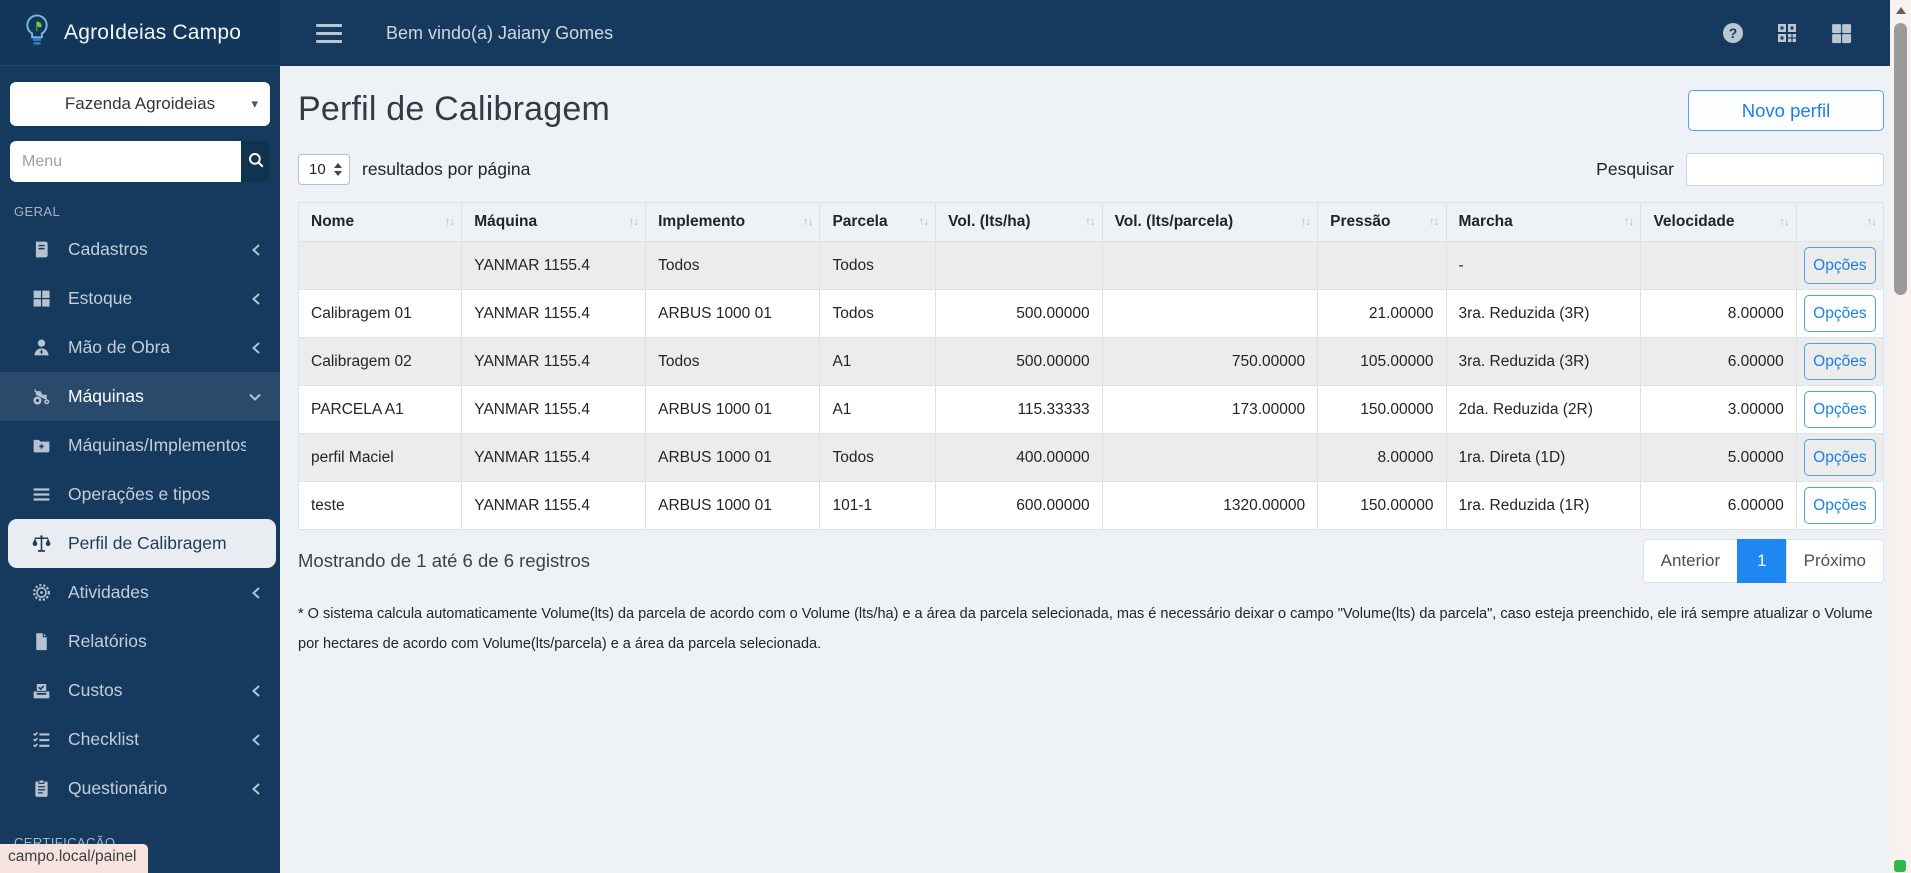  I want to click on sidebar-item-atividades: Atividades, so click(140, 592).